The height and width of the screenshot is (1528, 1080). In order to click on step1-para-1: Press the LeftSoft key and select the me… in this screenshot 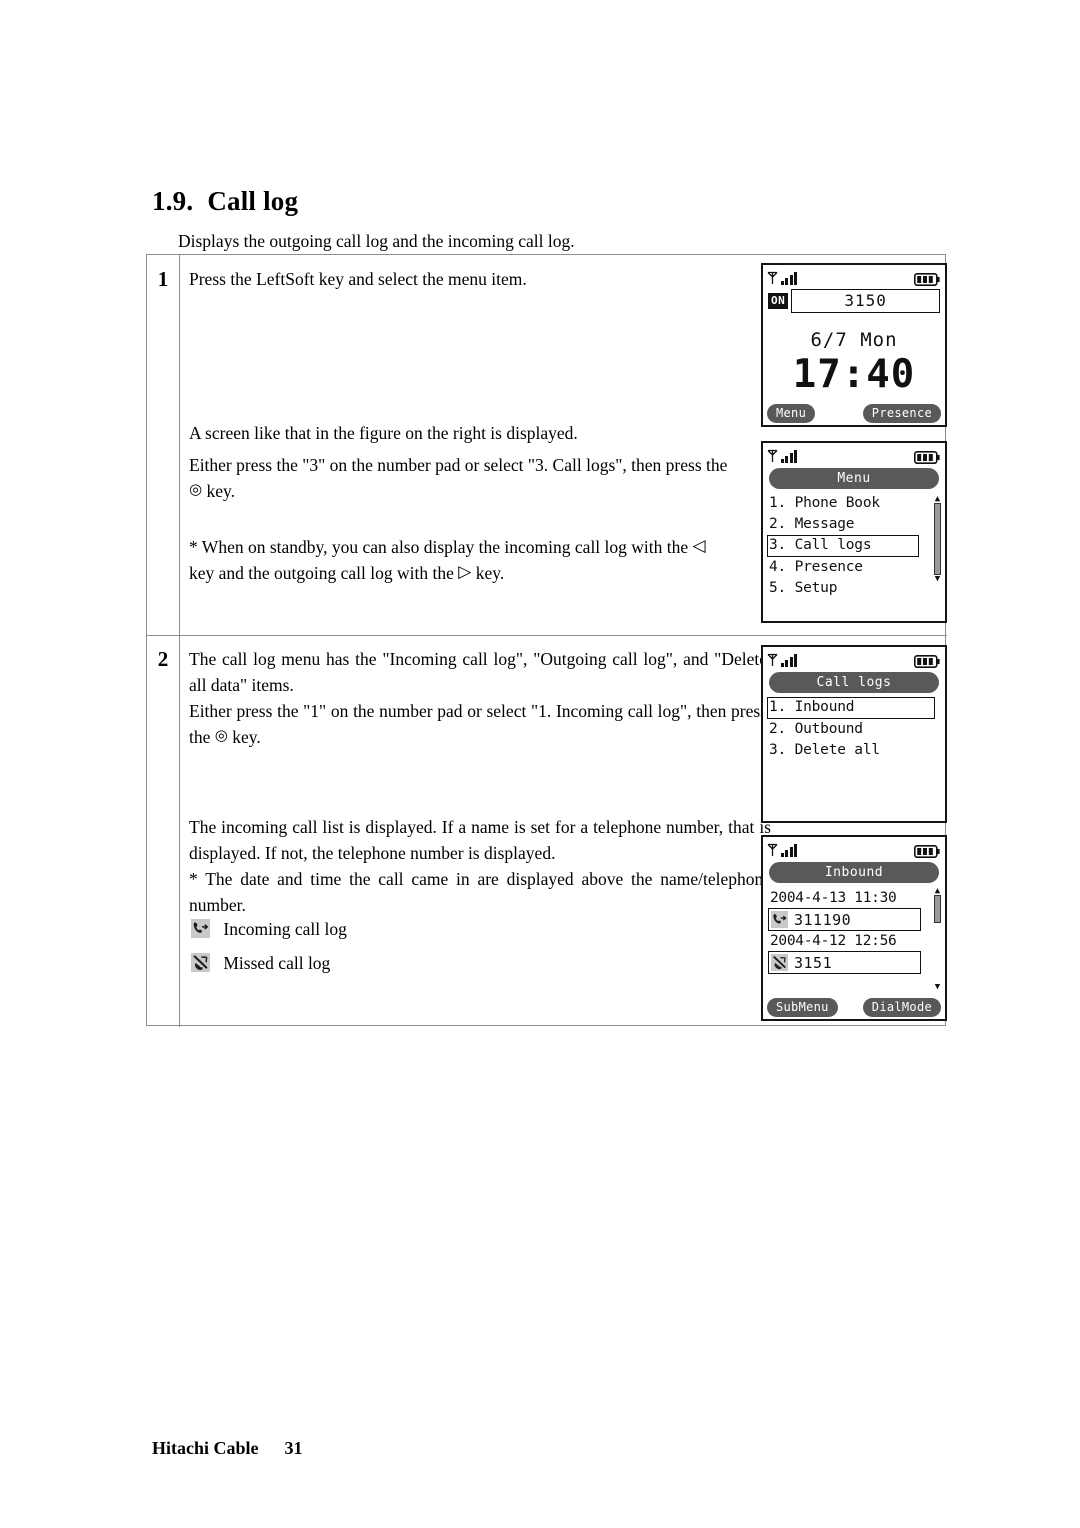, I will do `click(358, 279)`.